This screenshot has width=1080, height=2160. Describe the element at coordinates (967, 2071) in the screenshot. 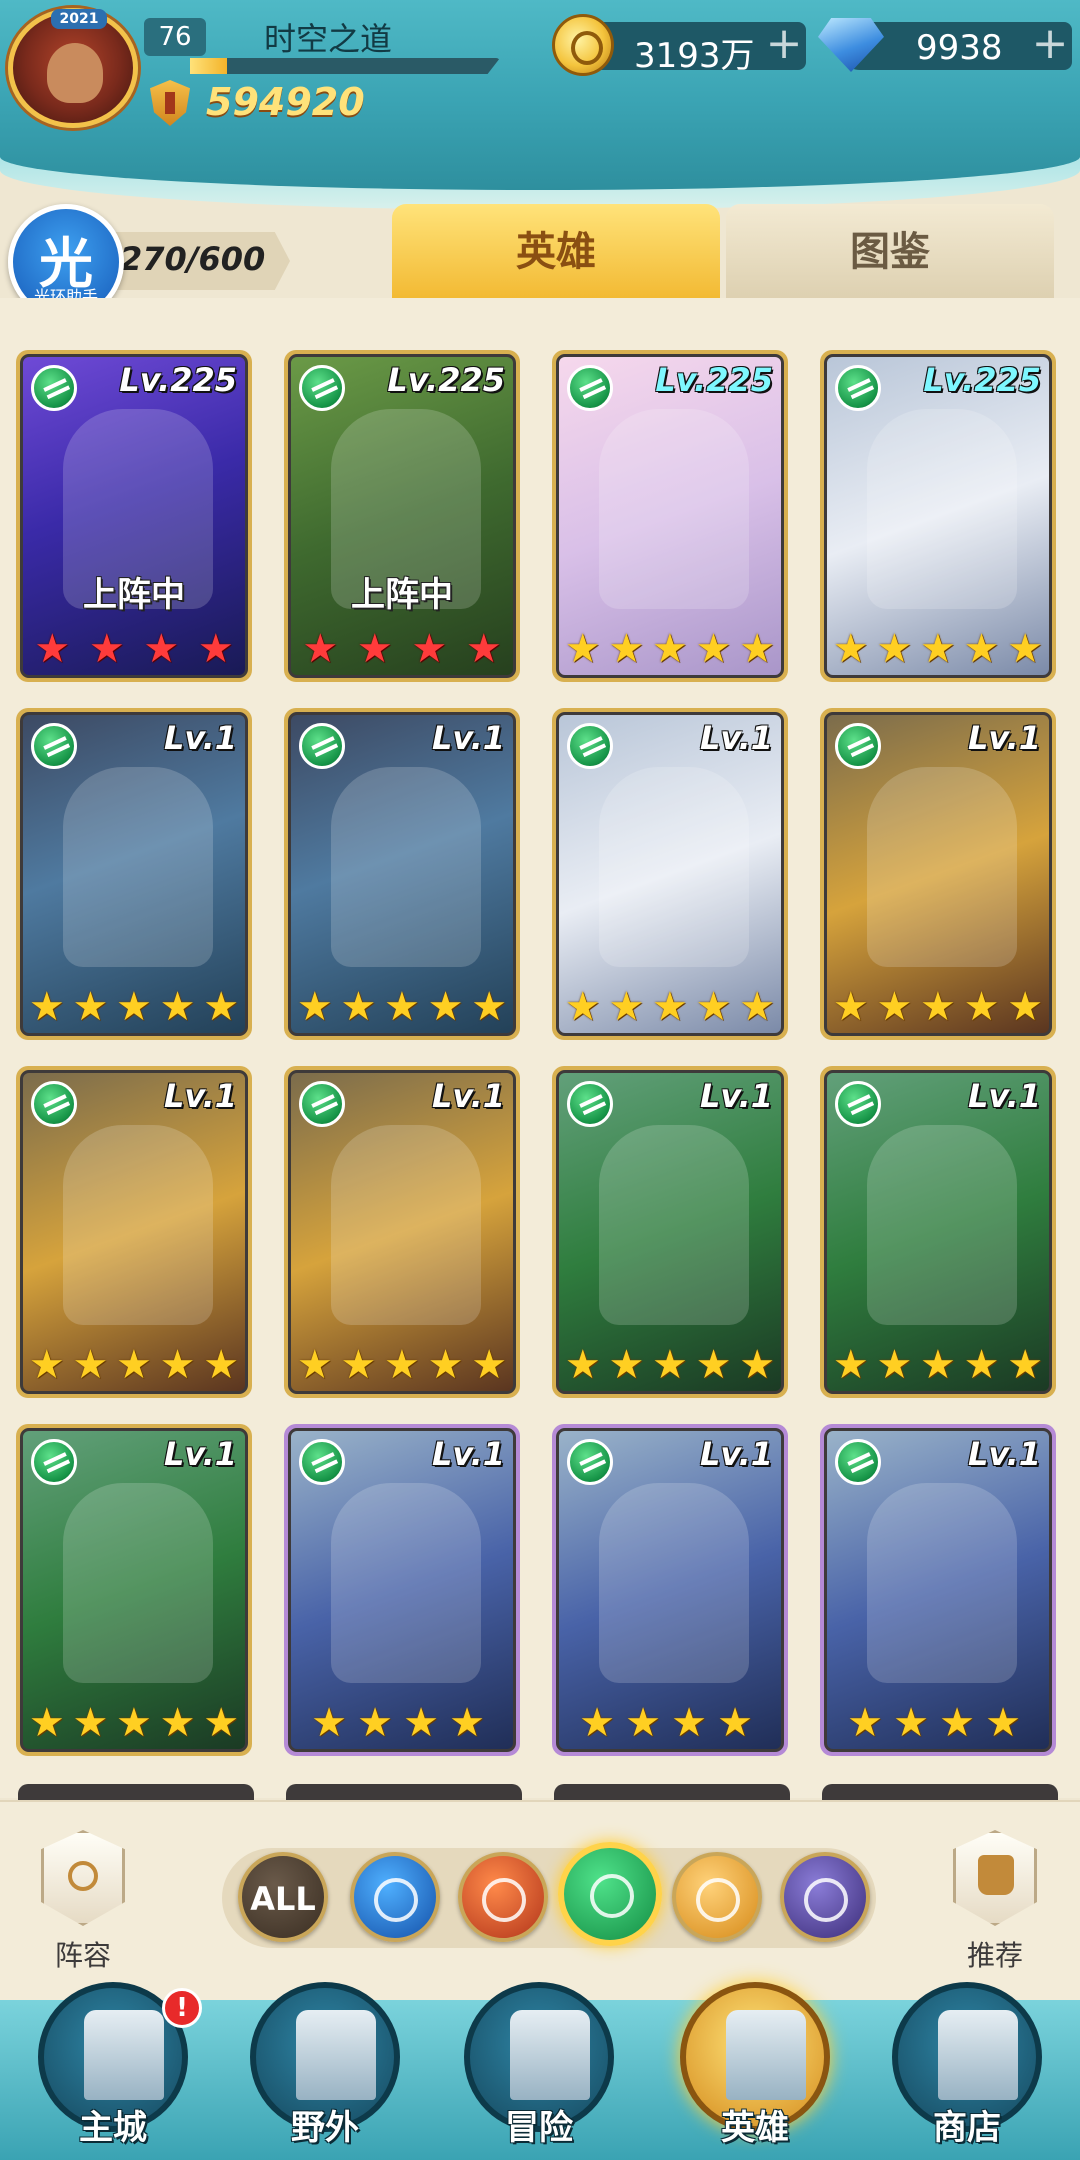

I see `nav-shop: 商店` at that location.